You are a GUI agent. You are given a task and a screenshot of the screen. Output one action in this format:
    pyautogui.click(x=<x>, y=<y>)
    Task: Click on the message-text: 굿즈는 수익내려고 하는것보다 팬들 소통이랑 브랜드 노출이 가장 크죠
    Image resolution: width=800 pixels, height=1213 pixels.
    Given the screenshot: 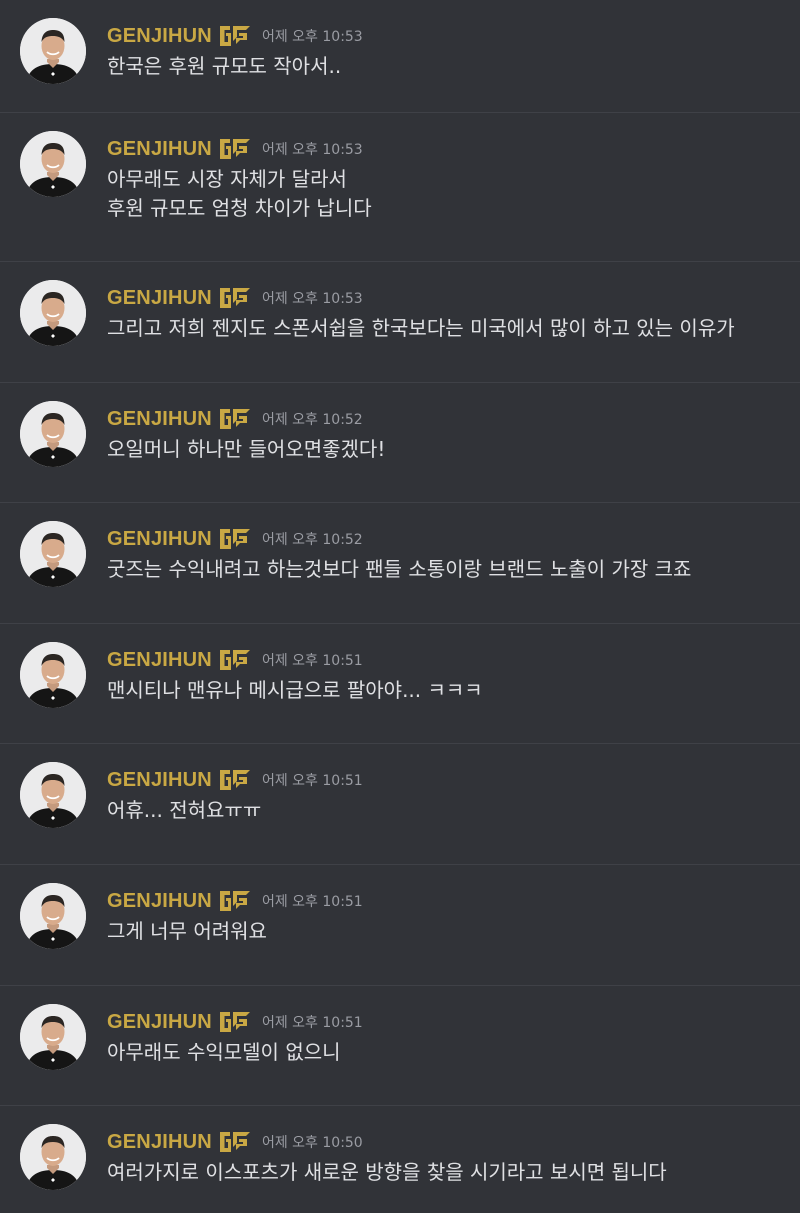 What is the action you would take?
    pyautogui.click(x=448, y=569)
    